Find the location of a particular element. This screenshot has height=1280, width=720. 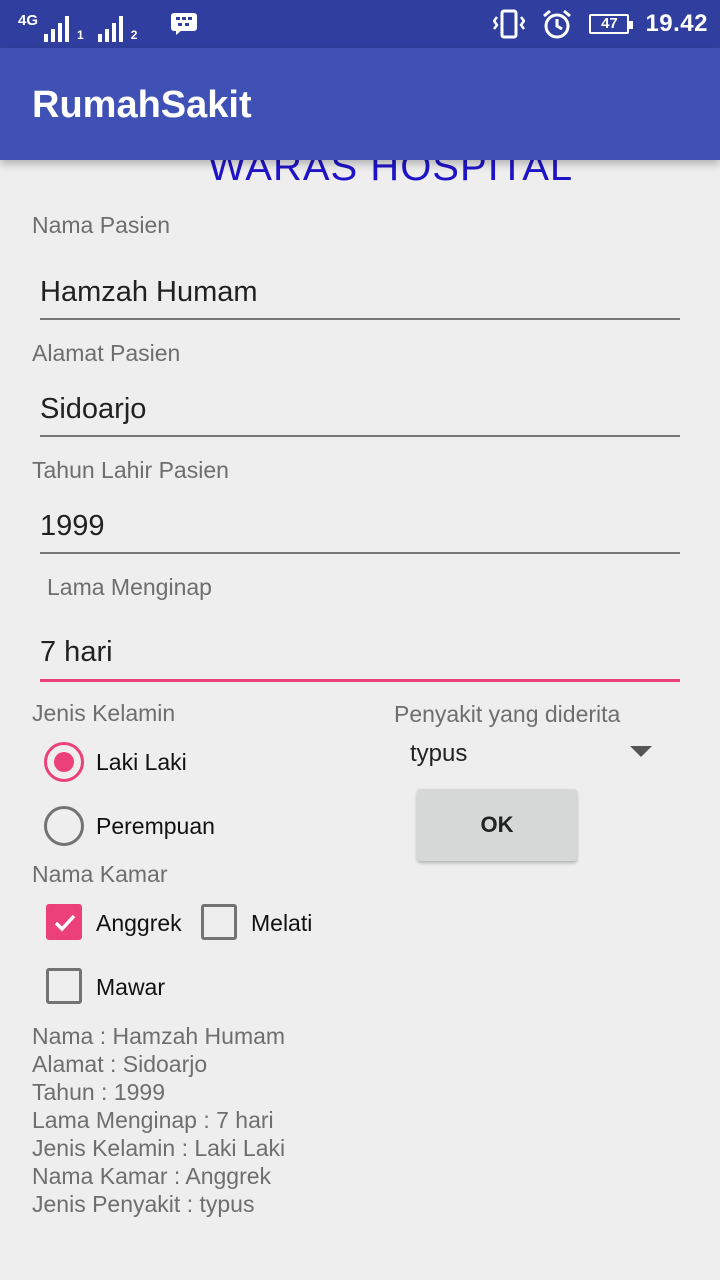

tahun-label: Tahun Lahir Pasien is located at coordinates (130, 470).